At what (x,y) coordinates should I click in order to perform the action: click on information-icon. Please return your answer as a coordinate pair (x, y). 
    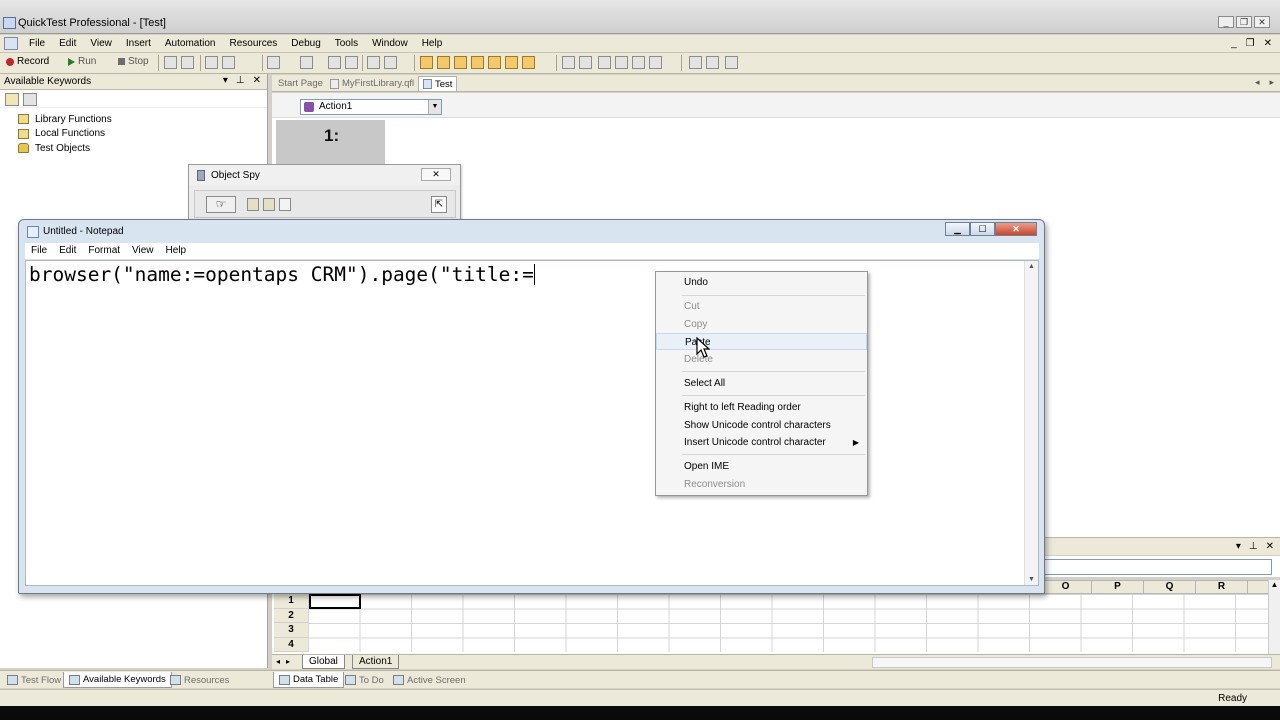
    Looking at the image, I should click on (731, 62).